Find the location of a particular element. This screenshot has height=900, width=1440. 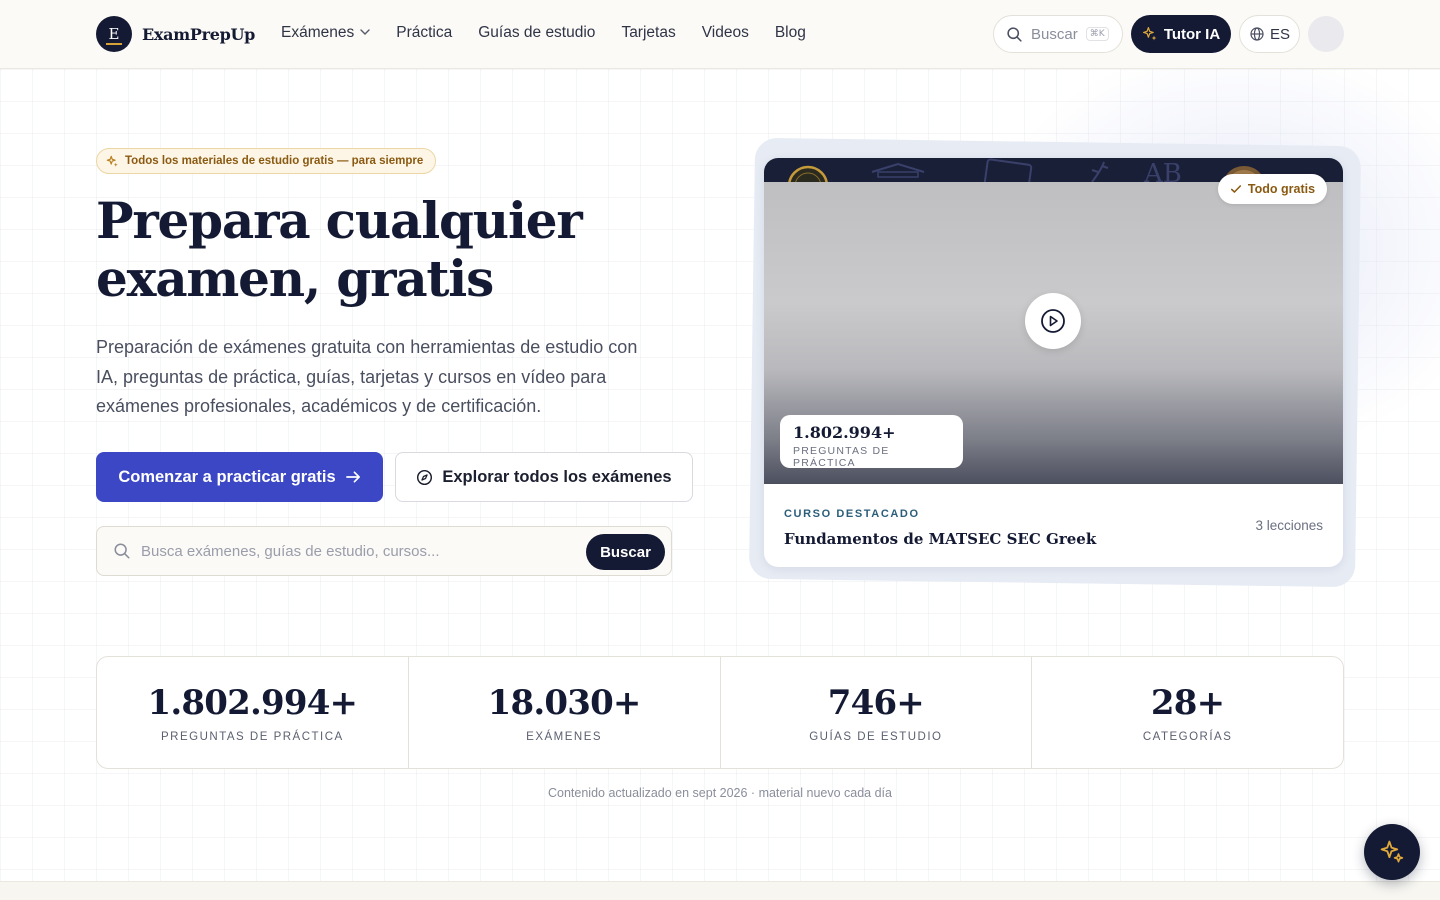

nav-item-tarjetas: Tarjetas is located at coordinates (648, 33).